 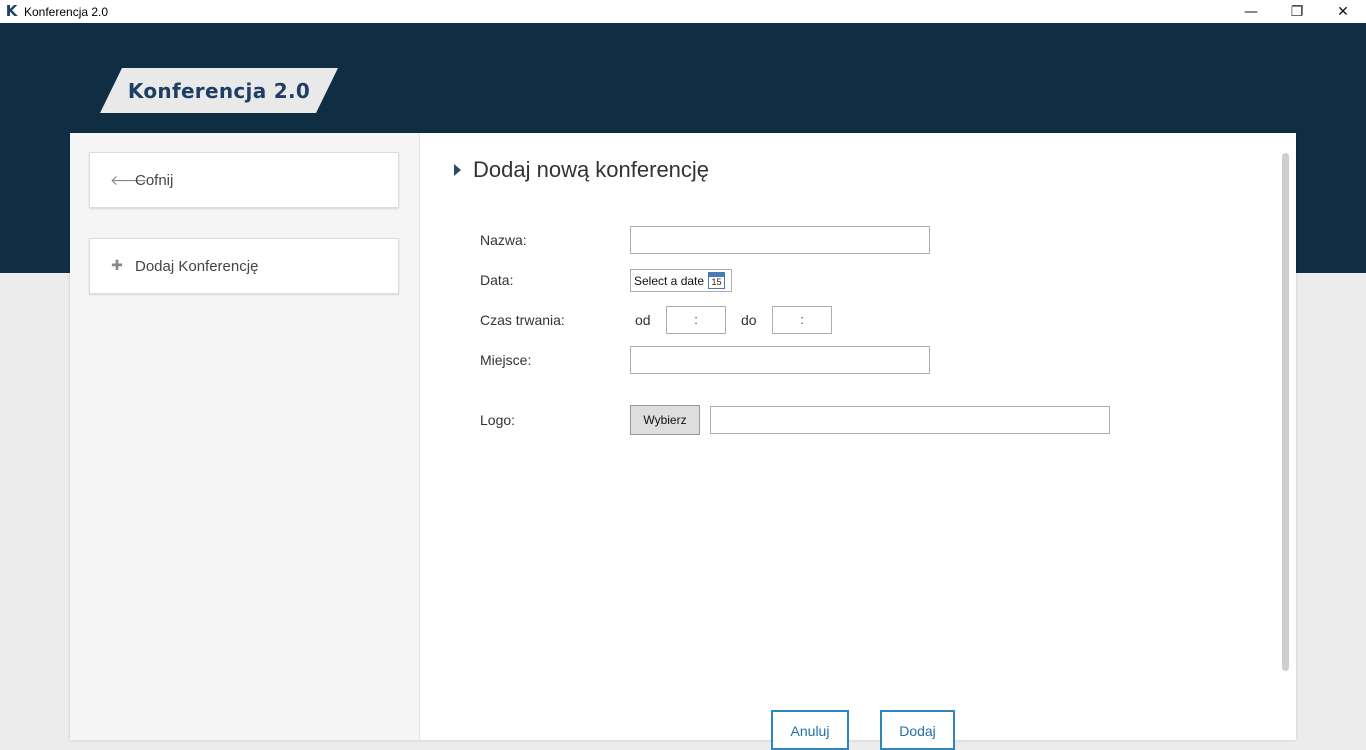 I want to click on restore-button: ❐, so click(x=1297, y=11).